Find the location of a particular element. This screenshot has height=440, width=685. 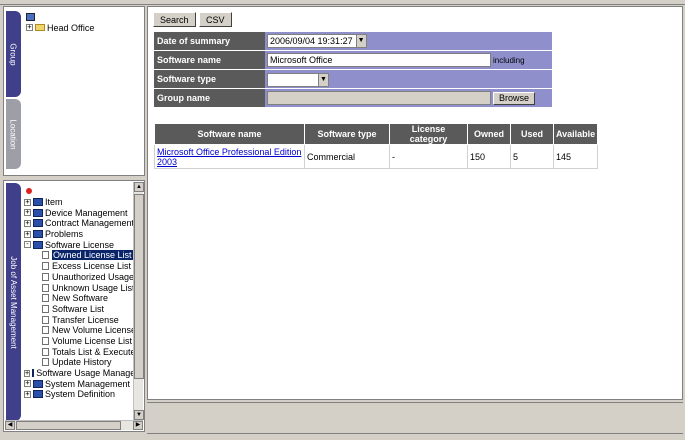

tree-item-label: Owned License List is located at coordinates (92, 255).